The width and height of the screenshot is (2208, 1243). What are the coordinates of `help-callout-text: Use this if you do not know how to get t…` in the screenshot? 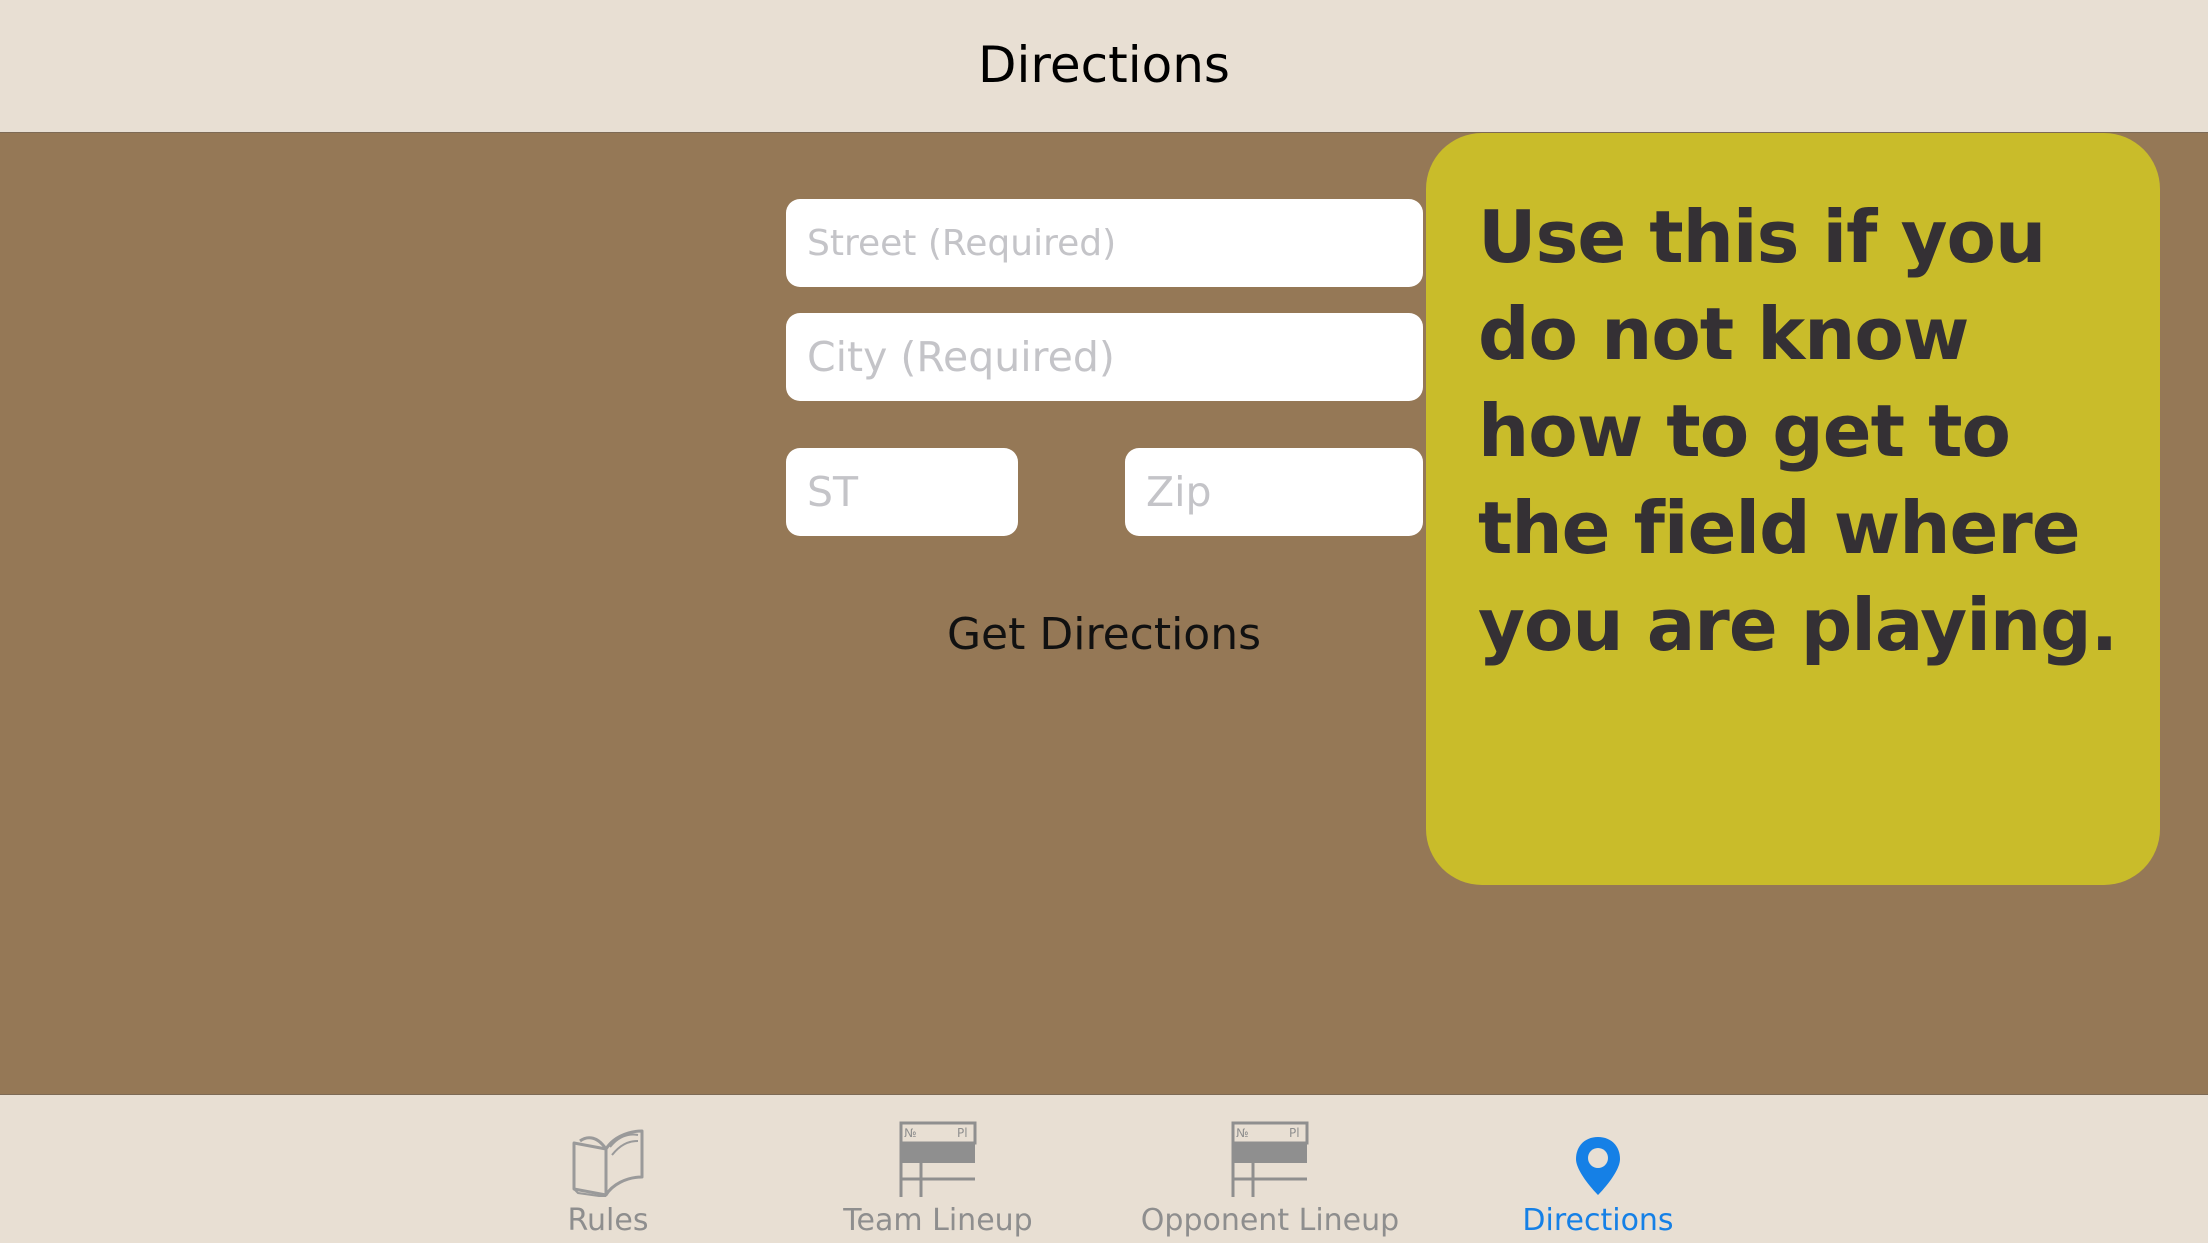 It's located at (1798, 431).